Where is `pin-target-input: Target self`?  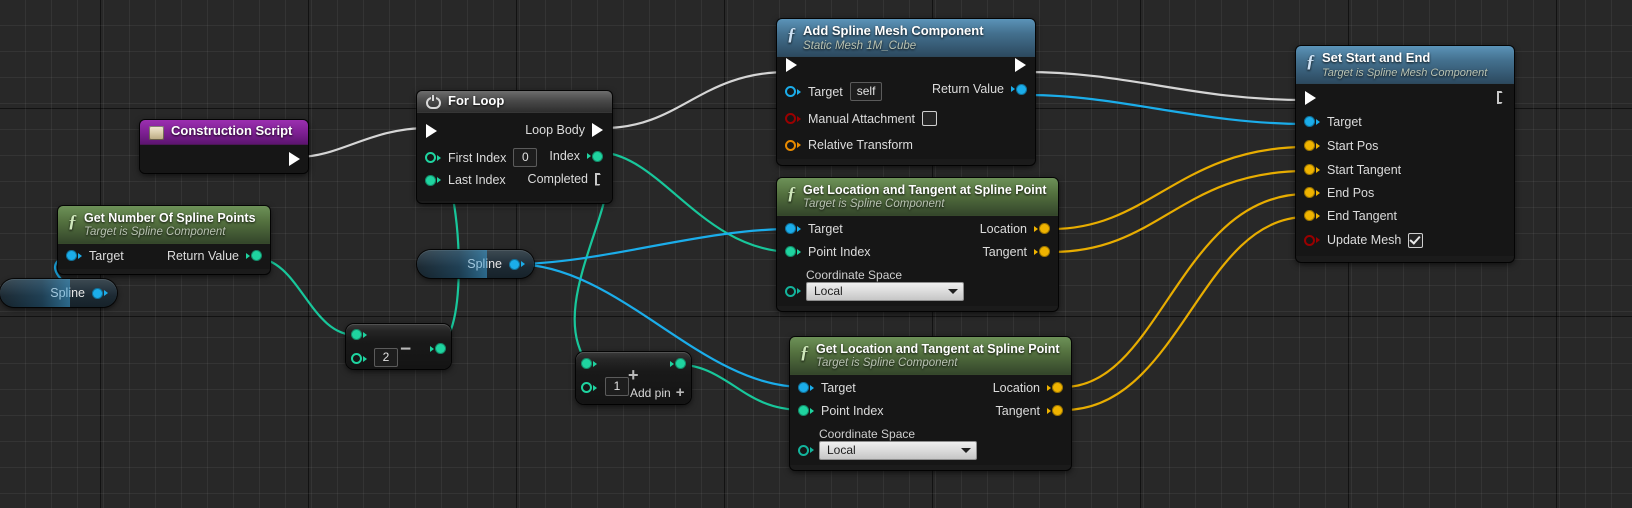 pin-target-input: Target self is located at coordinates (834, 92).